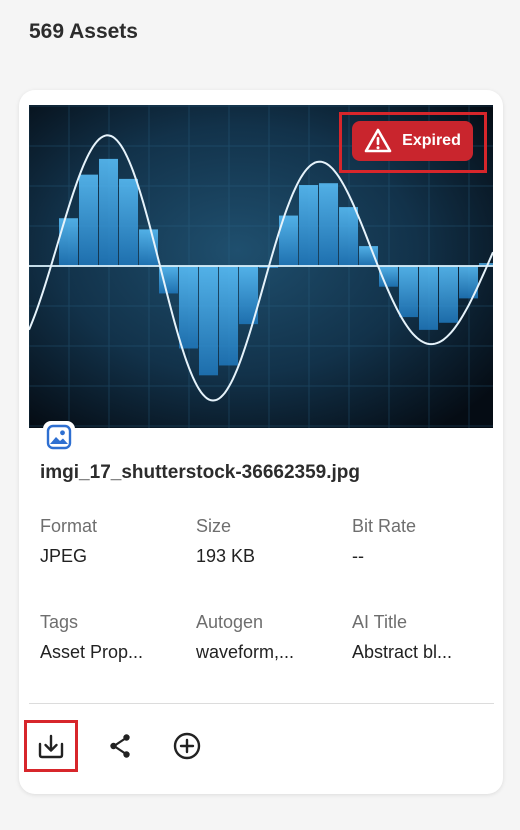 This screenshot has width=520, height=830. Describe the element at coordinates (230, 622) in the screenshot. I see `metadata-label: Autogen` at that location.